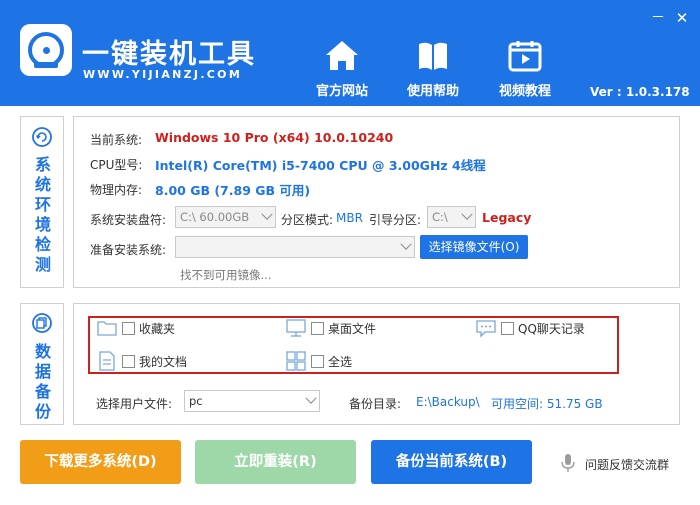  What do you see at coordinates (42, 214) in the screenshot?
I see `system-side-label: 系统环境检测` at bounding box center [42, 214].